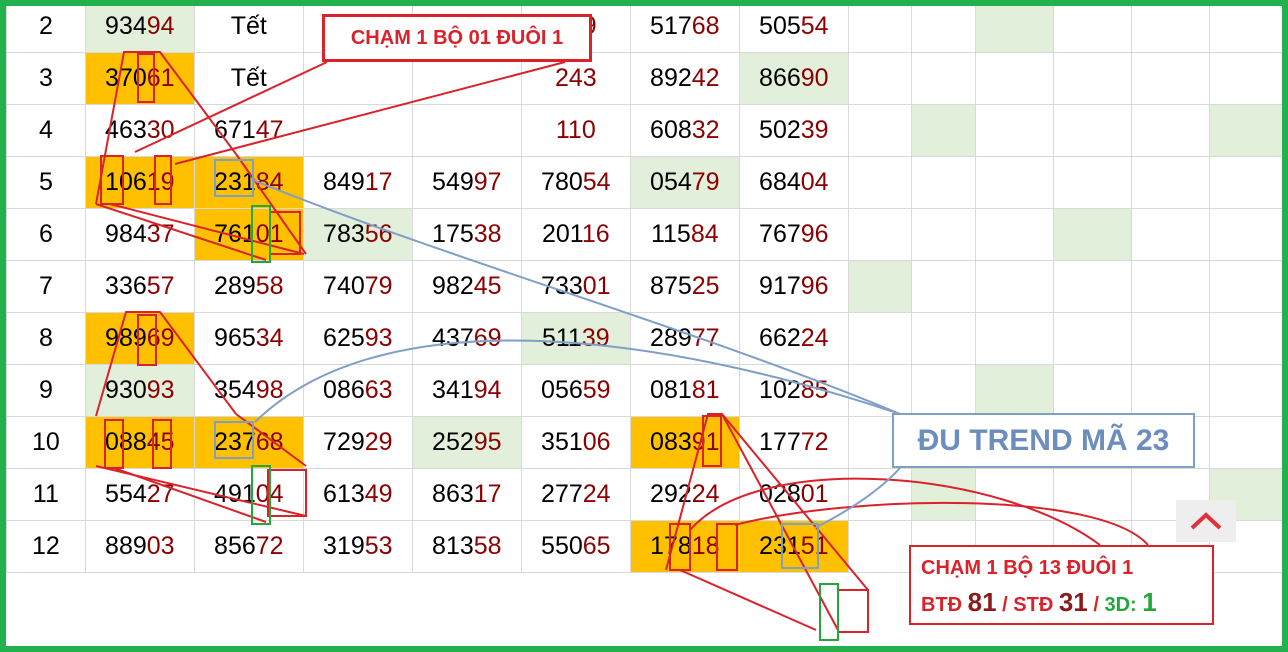 Image resolution: width=1288 pixels, height=652 pixels. What do you see at coordinates (1149, 602) in the screenshot?
I see `3d-value: 1` at bounding box center [1149, 602].